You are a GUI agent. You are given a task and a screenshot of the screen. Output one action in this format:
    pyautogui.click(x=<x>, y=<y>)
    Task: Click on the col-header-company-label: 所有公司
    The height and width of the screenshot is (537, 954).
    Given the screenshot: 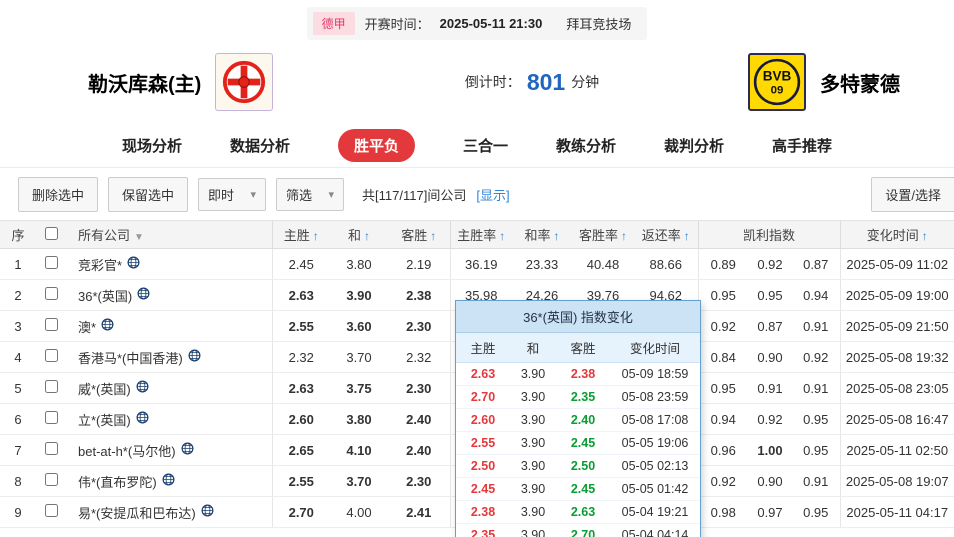 What is the action you would take?
    pyautogui.click(x=104, y=235)
    